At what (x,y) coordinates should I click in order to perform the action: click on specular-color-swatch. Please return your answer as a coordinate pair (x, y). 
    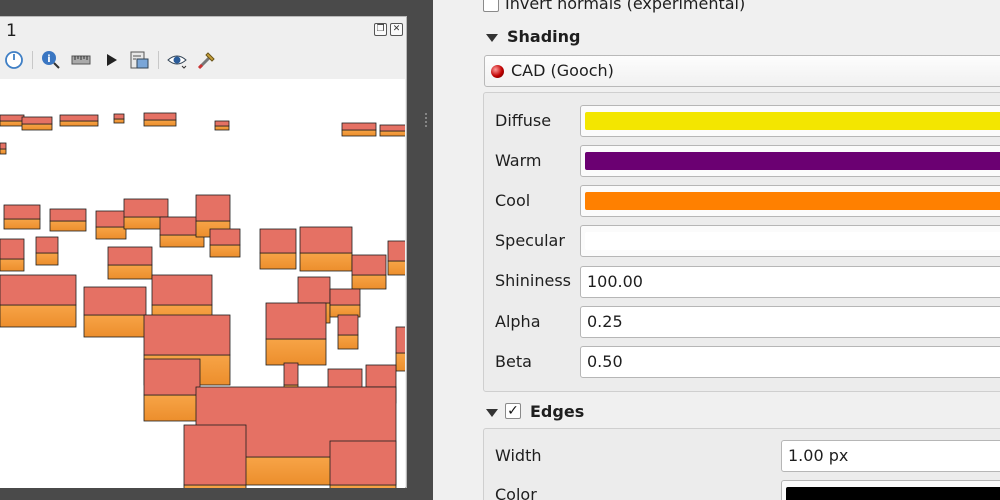
    Looking at the image, I should click on (792, 241).